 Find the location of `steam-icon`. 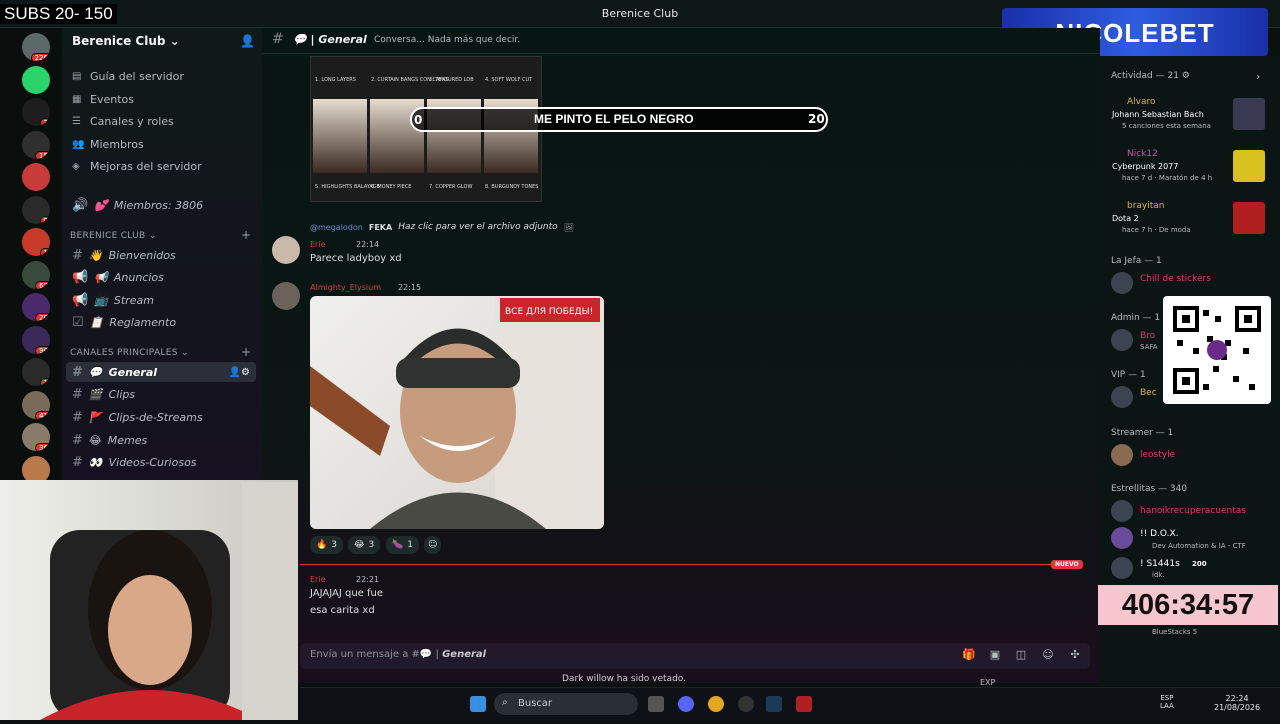

steam-icon is located at coordinates (774, 704).